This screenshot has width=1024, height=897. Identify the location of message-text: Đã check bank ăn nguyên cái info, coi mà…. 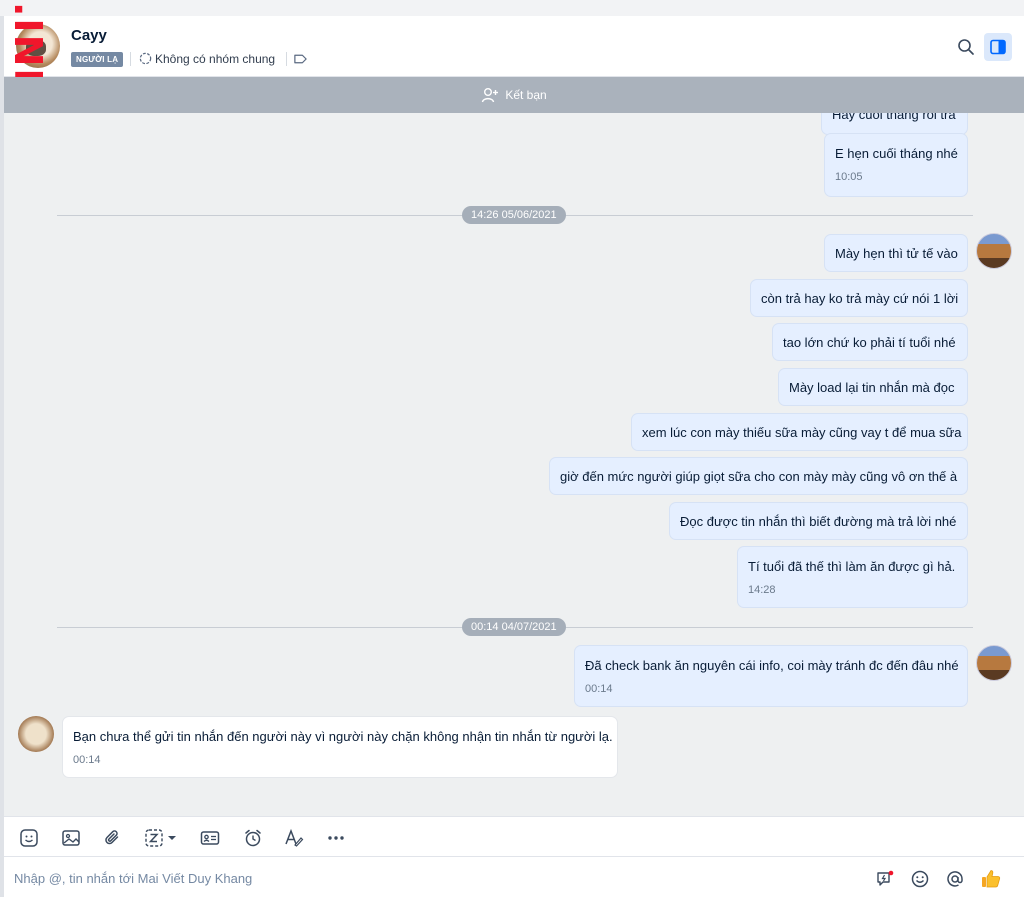
(772, 665).